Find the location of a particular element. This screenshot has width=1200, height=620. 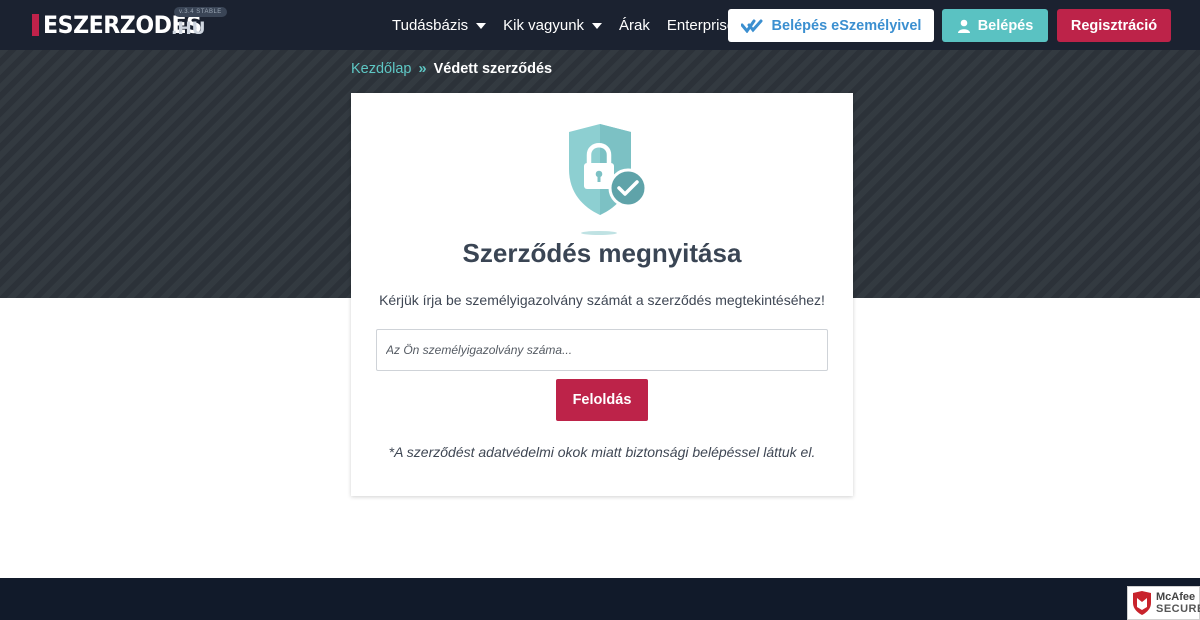

footer is located at coordinates (600, 599).